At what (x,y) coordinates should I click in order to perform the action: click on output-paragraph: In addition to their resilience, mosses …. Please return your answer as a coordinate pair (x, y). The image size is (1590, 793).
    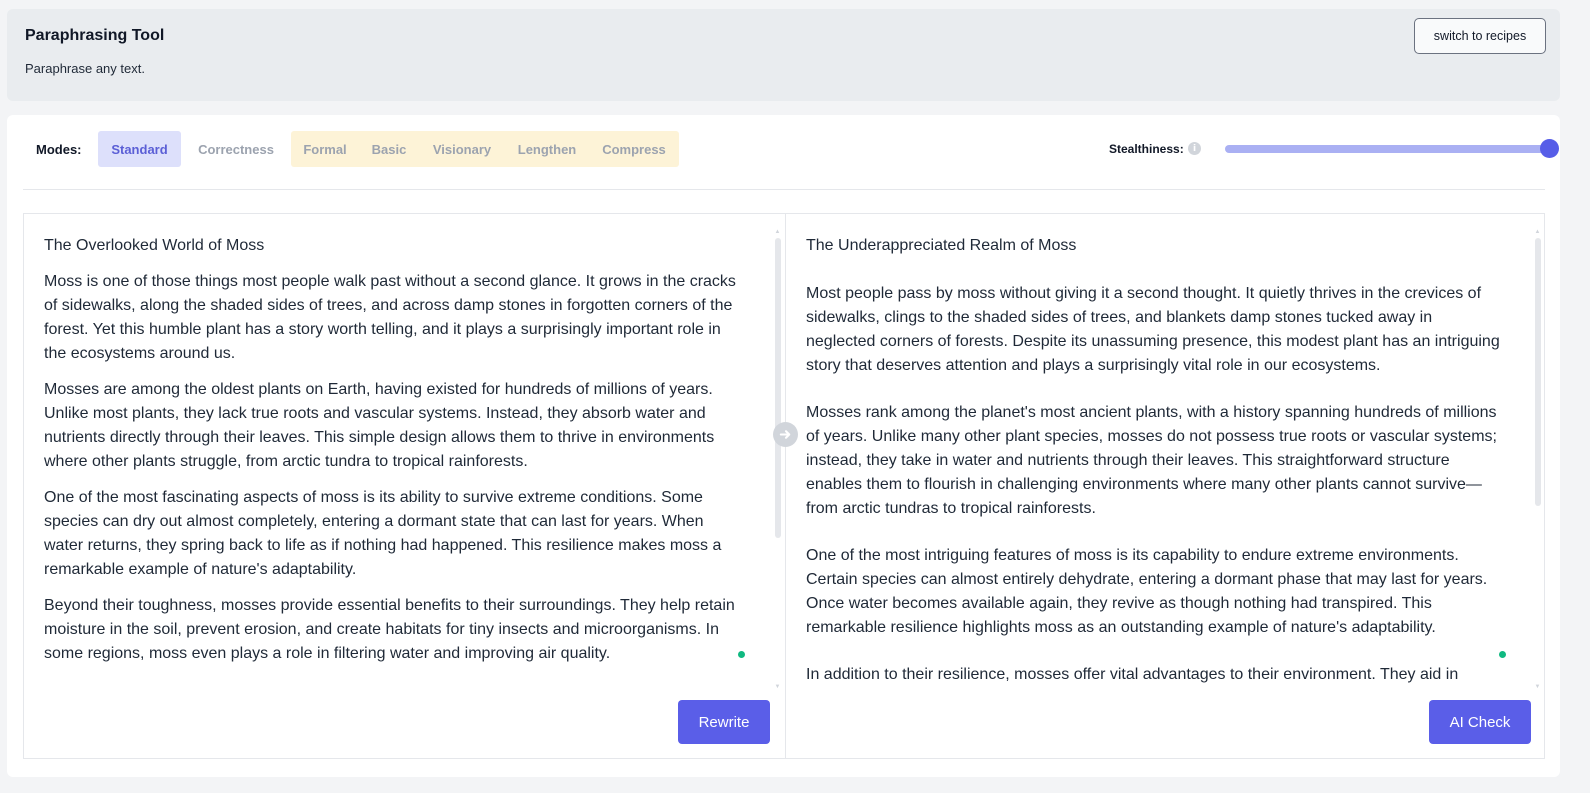
    Looking at the image, I should click on (1132, 674).